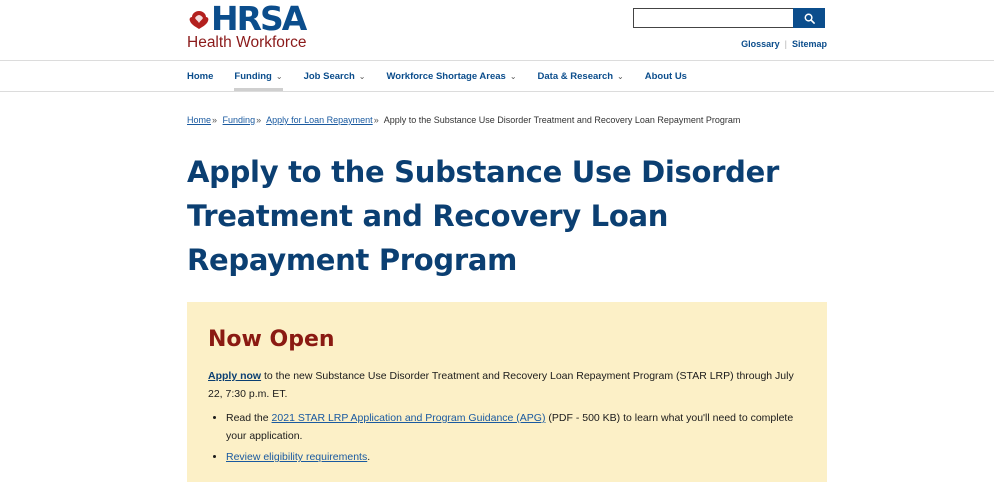  I want to click on logo-wordmark: HRSA, so click(259, 19).